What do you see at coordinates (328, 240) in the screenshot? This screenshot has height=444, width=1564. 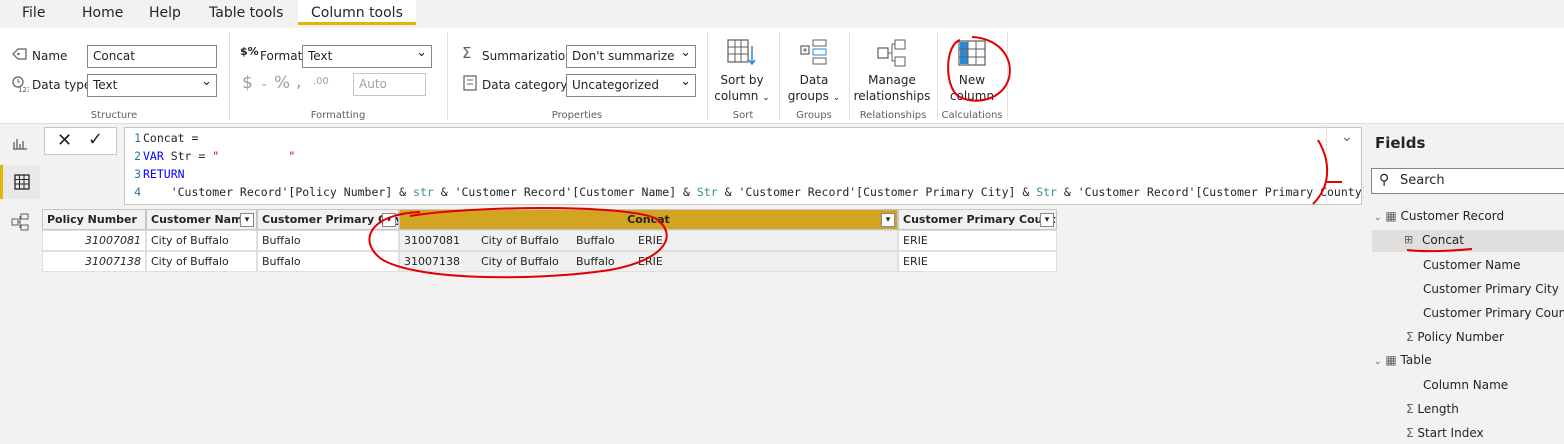 I see `table-cell: Buffalo` at bounding box center [328, 240].